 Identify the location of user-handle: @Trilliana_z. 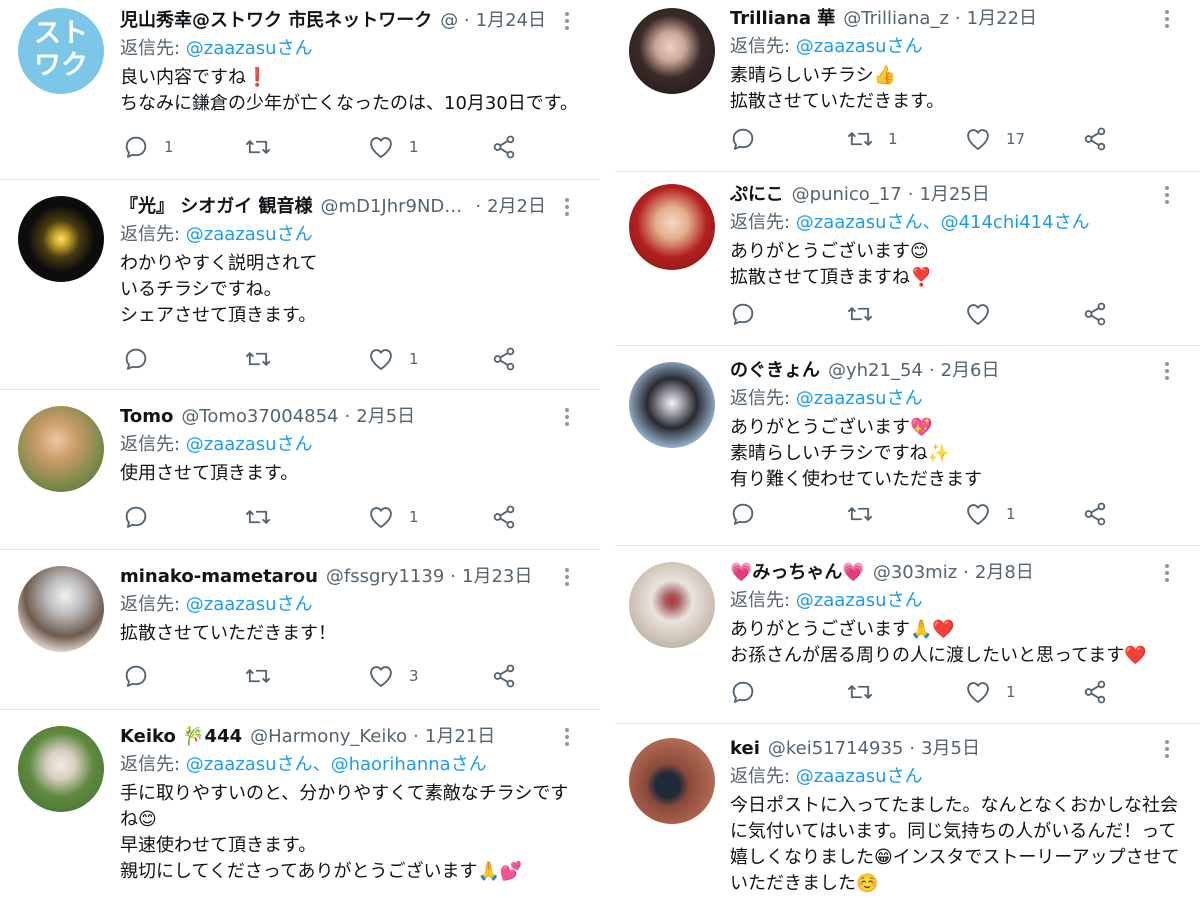
(896, 19).